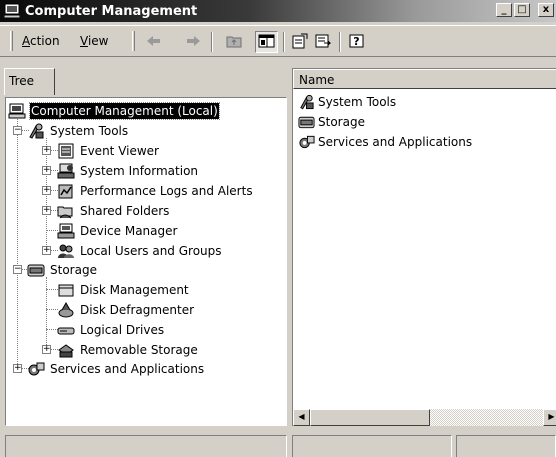 This screenshot has width=556, height=457. I want to click on tree-item-storage: Storage, so click(62, 270).